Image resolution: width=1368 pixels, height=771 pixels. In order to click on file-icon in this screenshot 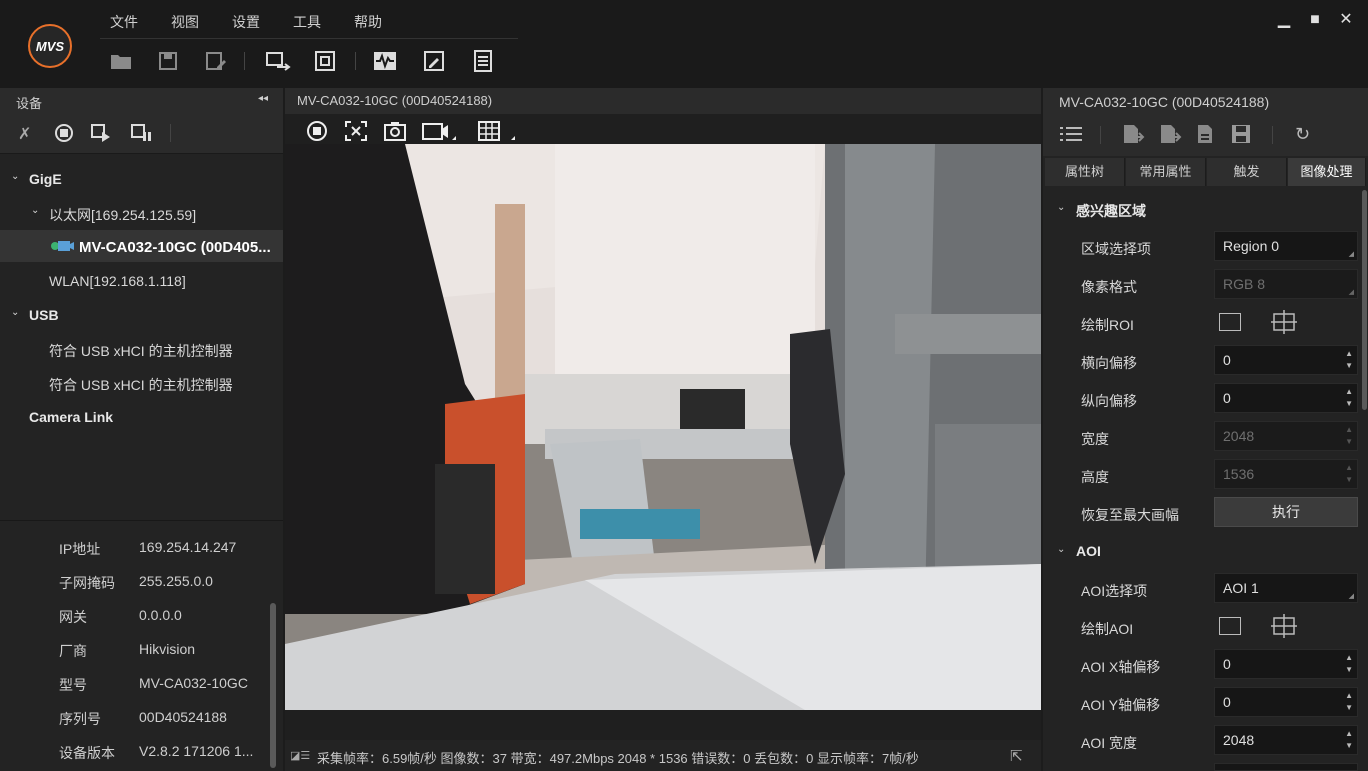, I will do `click(1205, 135)`.